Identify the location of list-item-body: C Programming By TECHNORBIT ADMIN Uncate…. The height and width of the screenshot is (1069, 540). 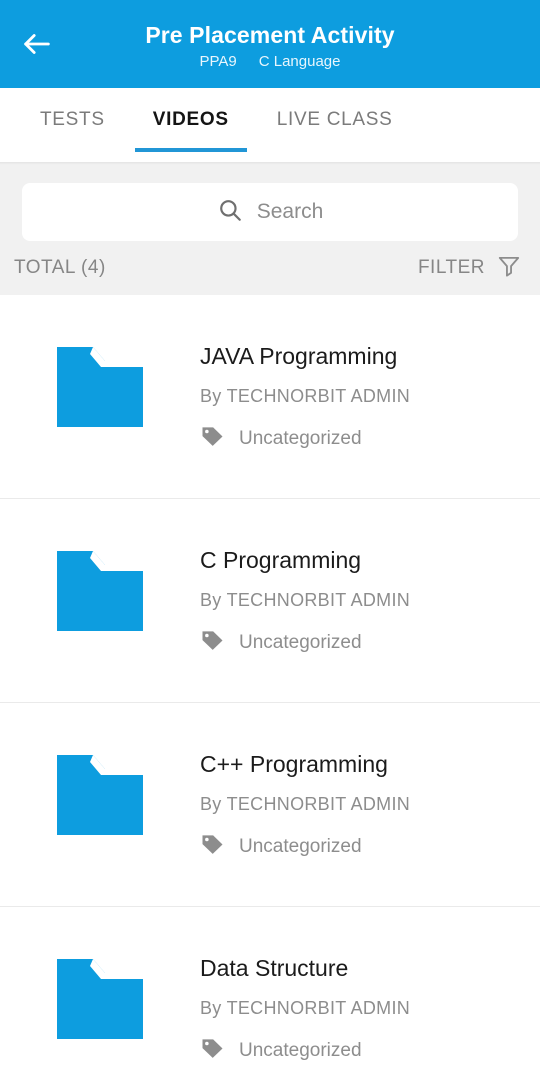
(370, 601).